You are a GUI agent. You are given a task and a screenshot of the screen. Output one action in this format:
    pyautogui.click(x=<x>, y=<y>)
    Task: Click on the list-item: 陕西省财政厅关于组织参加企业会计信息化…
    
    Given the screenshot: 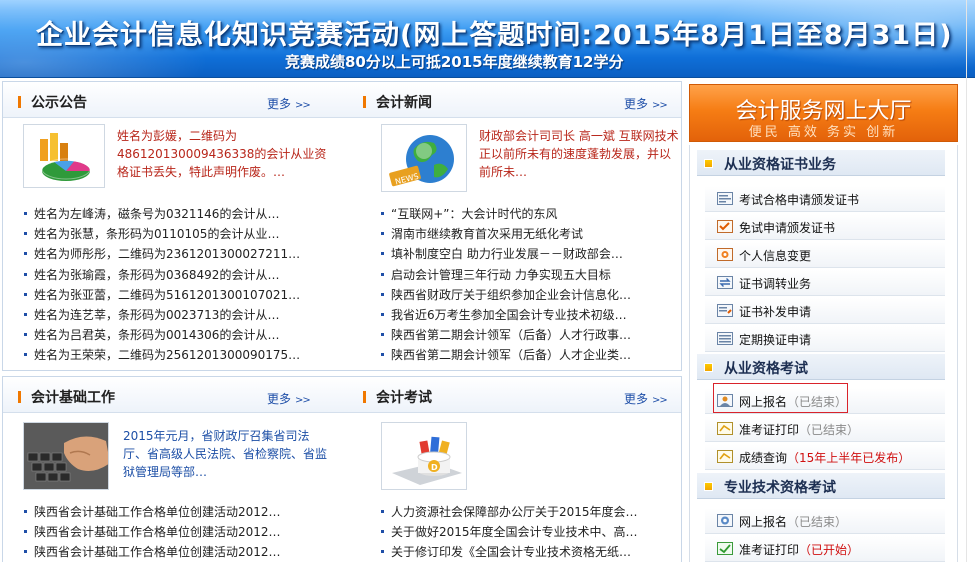 What is the action you would take?
    pyautogui.click(x=529, y=295)
    